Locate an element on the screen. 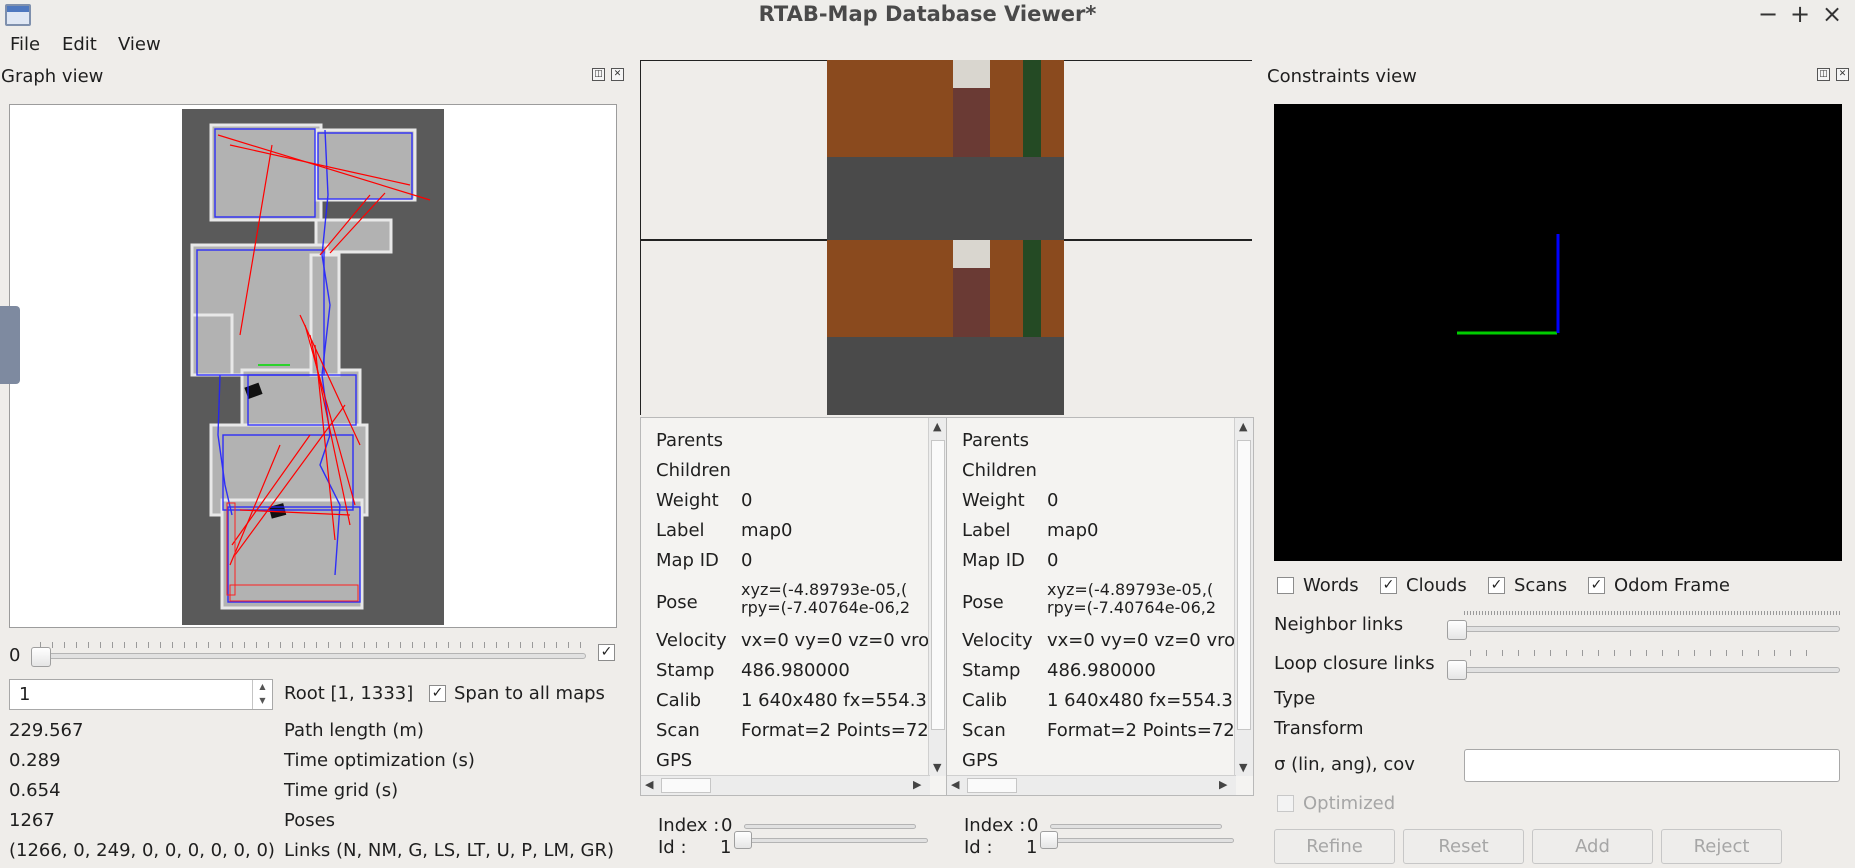 The image size is (1855, 868). maximize-button: + is located at coordinates (1800, 14).